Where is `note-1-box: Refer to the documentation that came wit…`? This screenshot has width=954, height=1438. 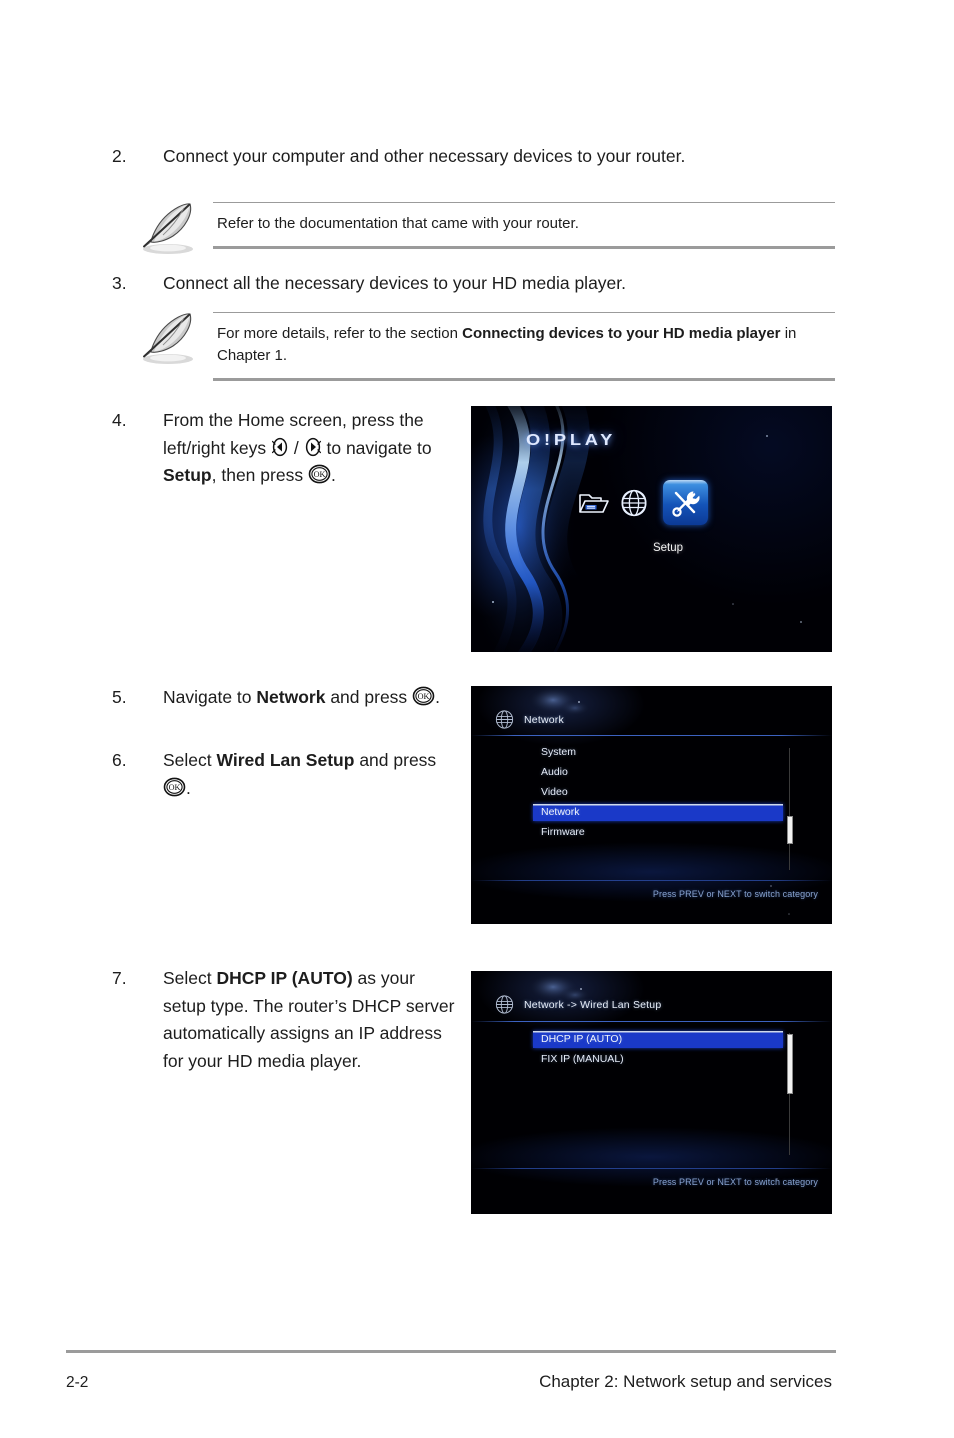
note-1-box: Refer to the documentation that came wit… is located at coordinates (524, 225).